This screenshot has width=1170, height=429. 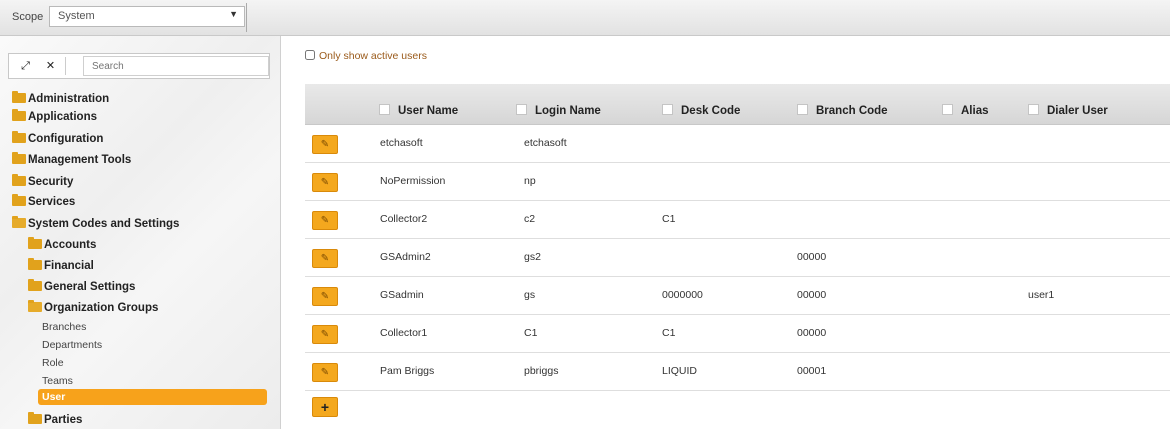 I want to click on tree-item-administration: Administration, so click(x=60, y=99).